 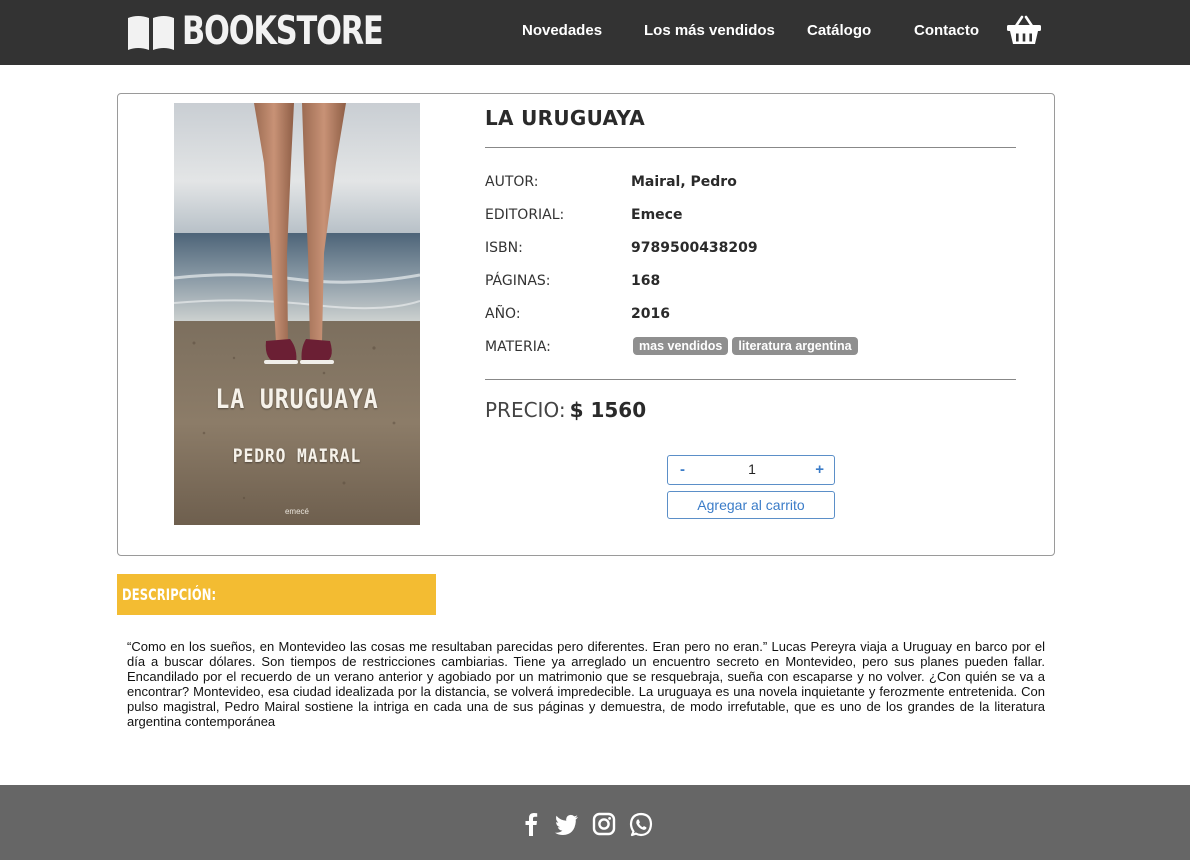 What do you see at coordinates (750, 184) in the screenshot?
I see `detail-row-author: AUTOR: Mairal, Pedro` at bounding box center [750, 184].